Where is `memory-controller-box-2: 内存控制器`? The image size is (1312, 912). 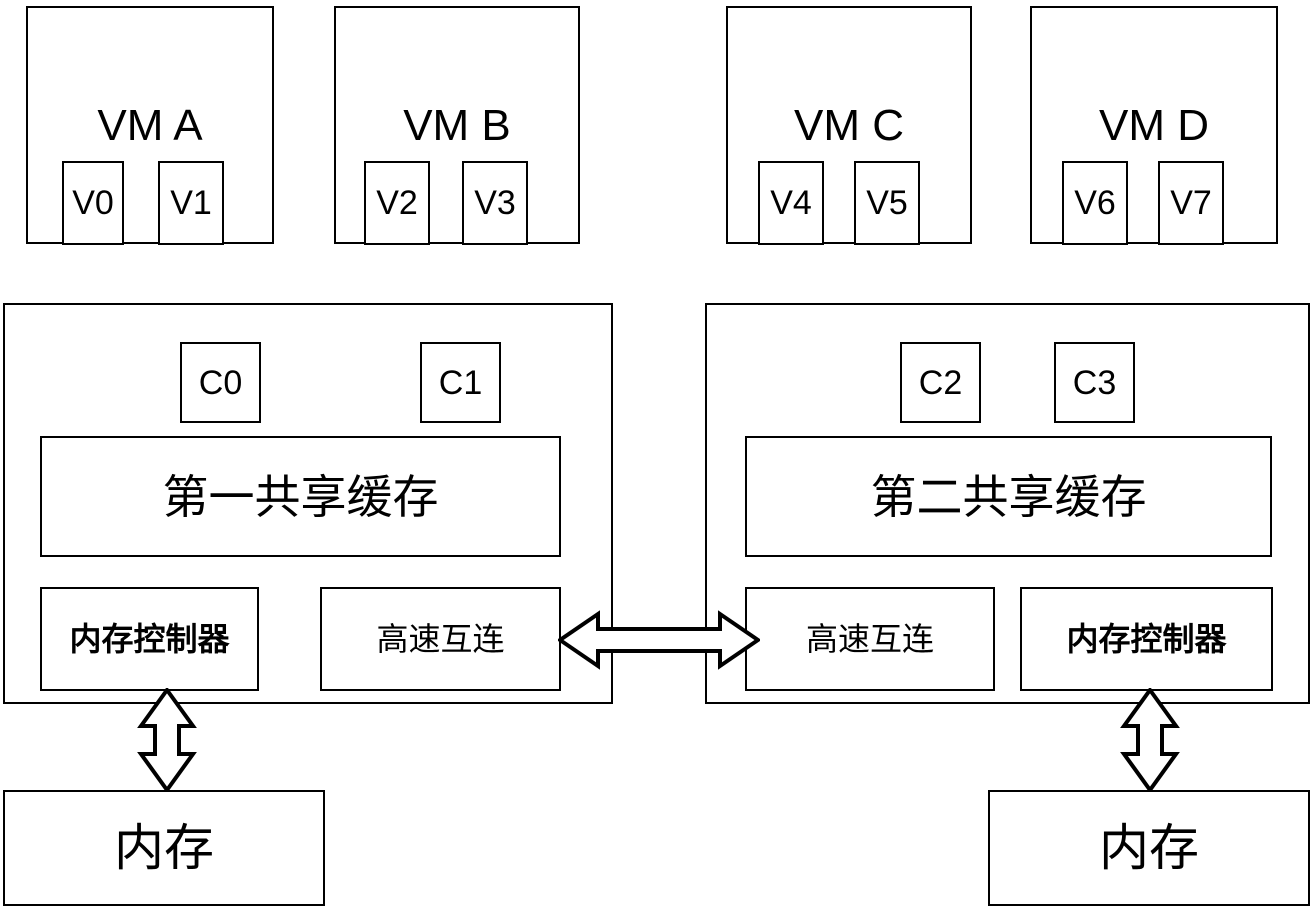 memory-controller-box-2: 内存控制器 is located at coordinates (1146, 639).